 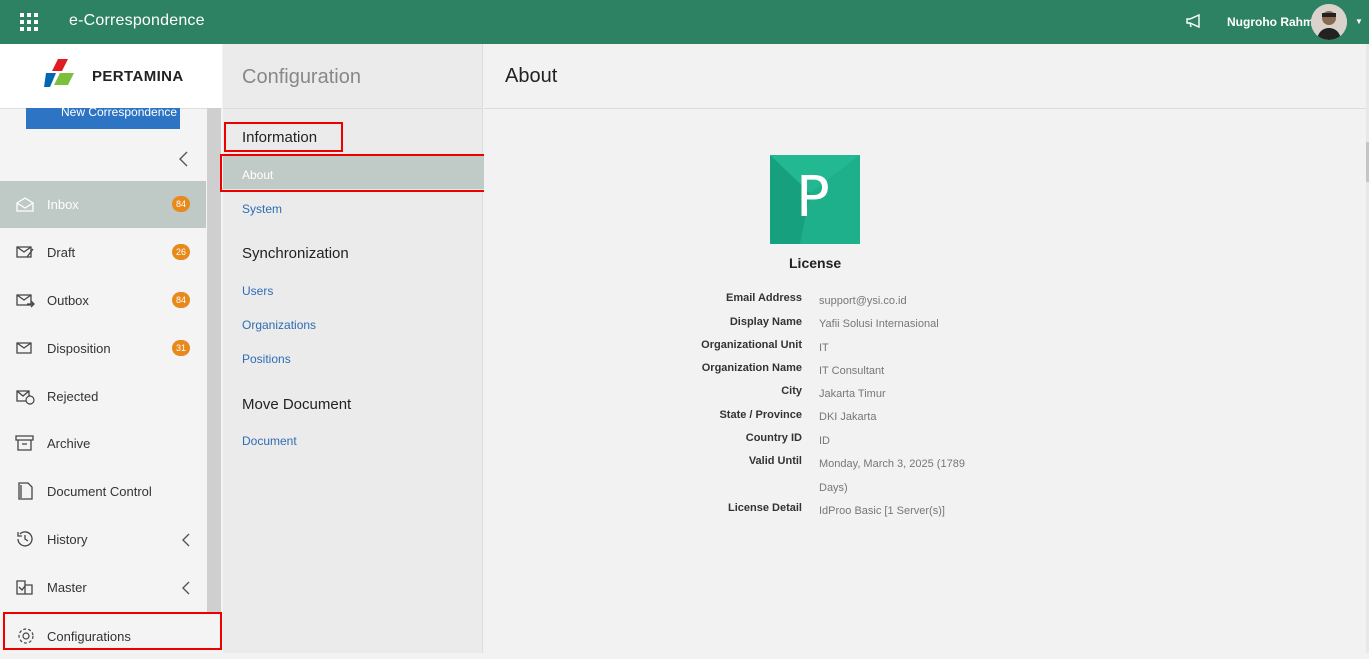 I want to click on sidebar-item-label: History, so click(x=67, y=539).